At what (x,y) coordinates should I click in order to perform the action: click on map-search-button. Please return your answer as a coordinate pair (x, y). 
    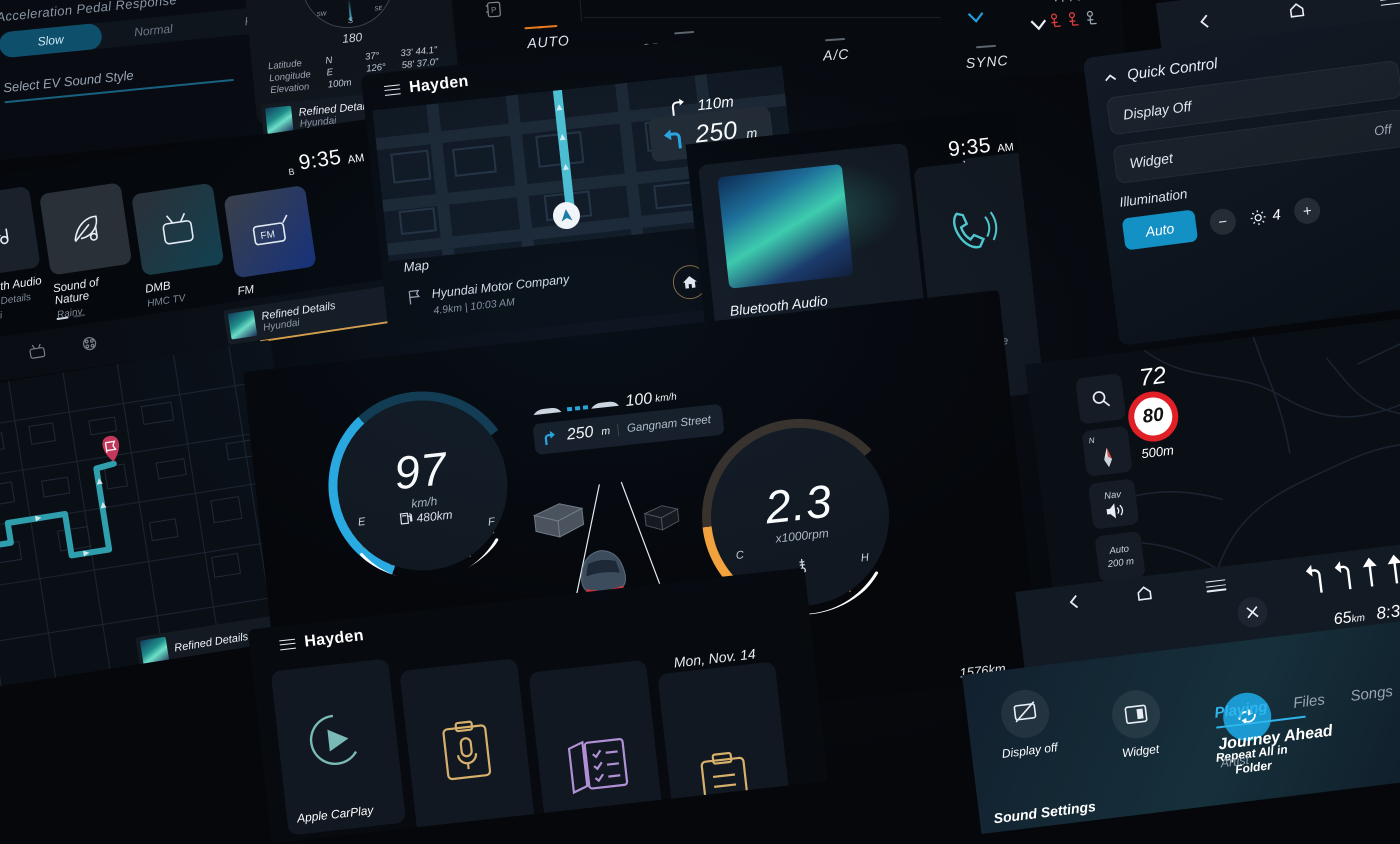
    Looking at the image, I should click on (1100, 398).